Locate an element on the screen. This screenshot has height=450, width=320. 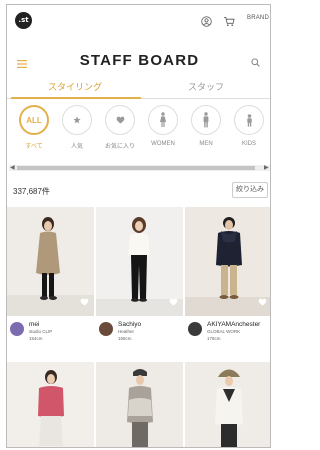
tab-styling: スタイリング is located at coordinates (75, 86).